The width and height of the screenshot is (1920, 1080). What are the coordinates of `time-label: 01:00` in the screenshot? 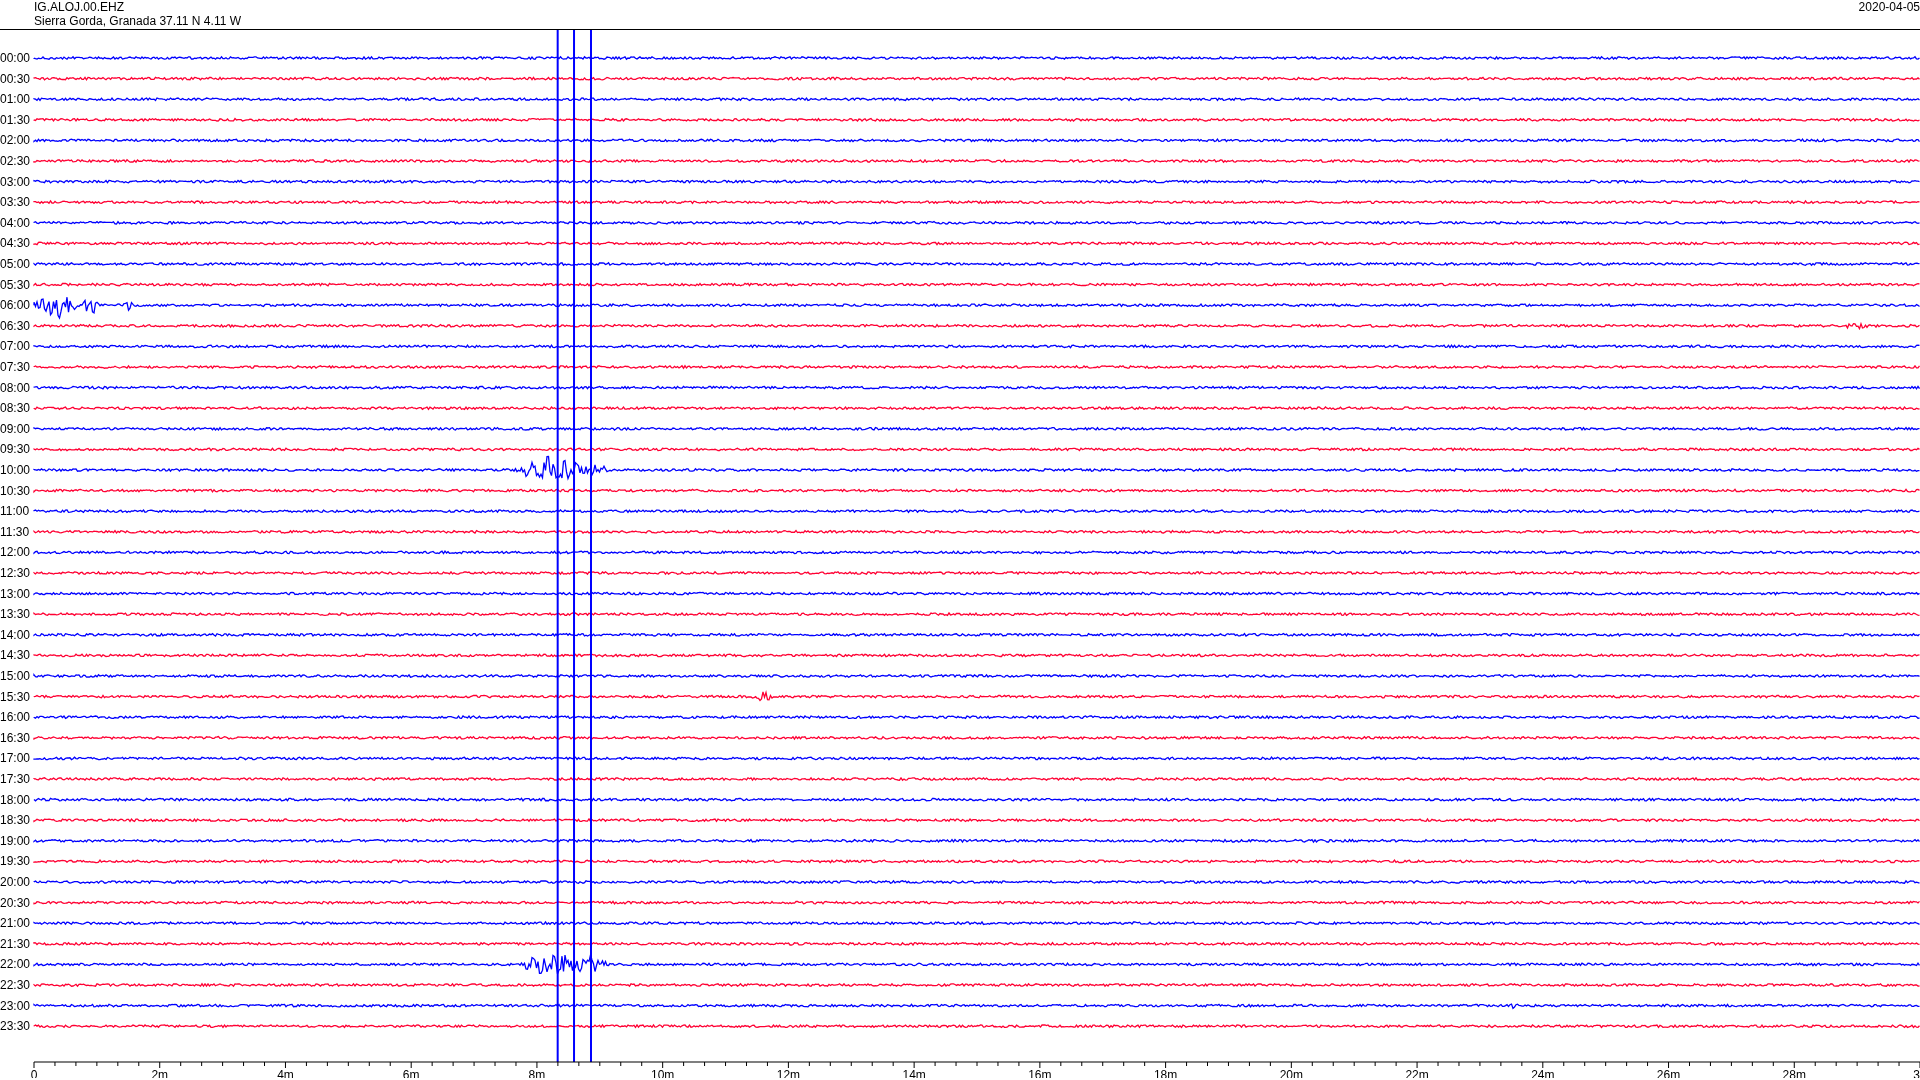 It's located at (15, 99).